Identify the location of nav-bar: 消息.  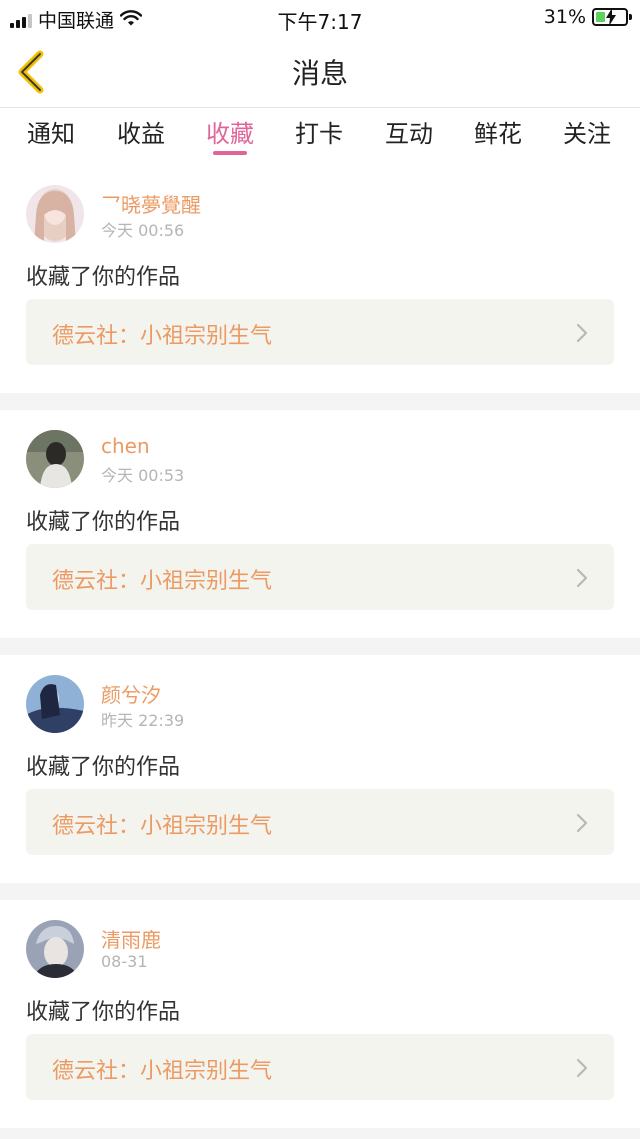
(320, 72).